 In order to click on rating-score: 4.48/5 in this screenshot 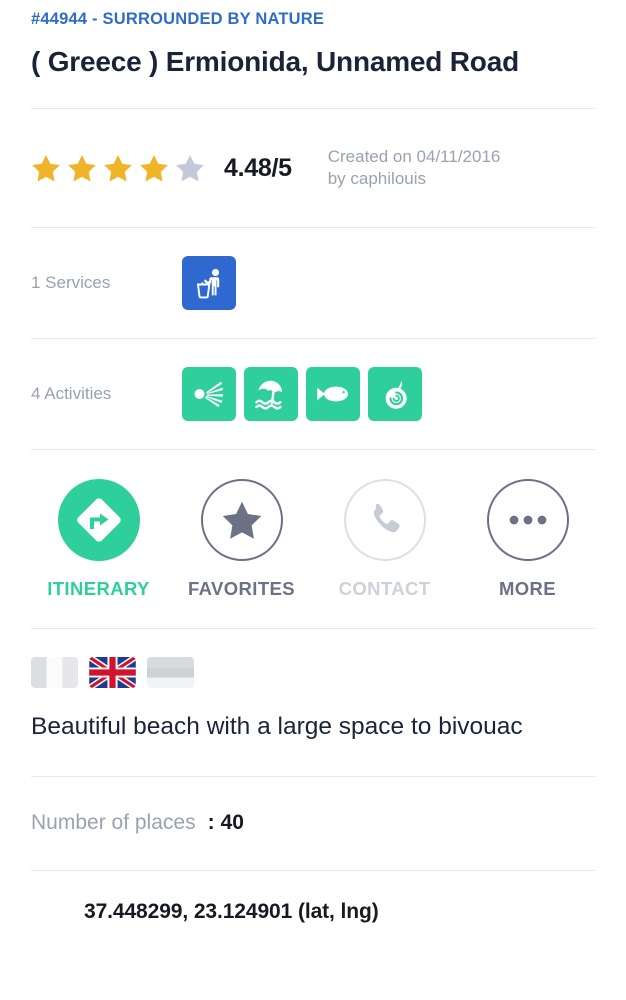, I will do `click(258, 167)`.